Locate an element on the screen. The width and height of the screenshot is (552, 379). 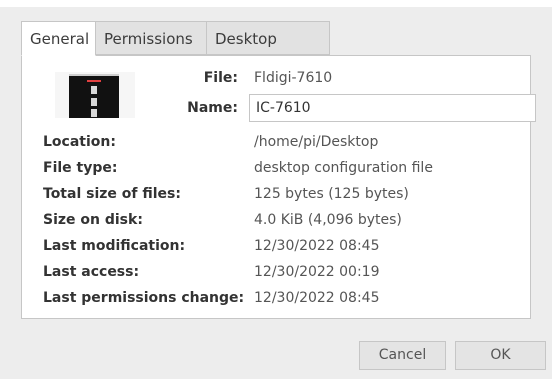
top-strip is located at coordinates (276, 3).